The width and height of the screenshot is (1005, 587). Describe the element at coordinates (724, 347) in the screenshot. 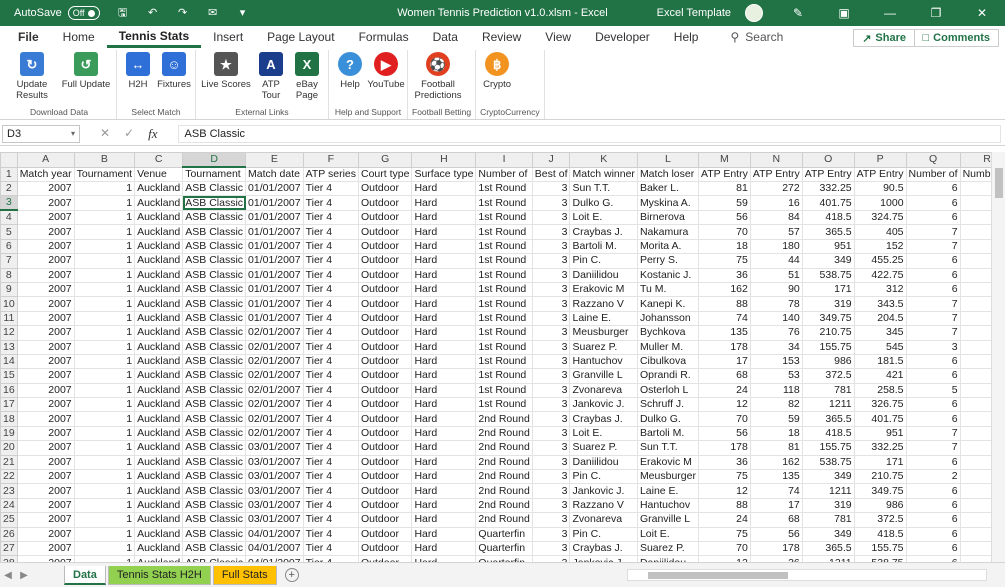

I see `cell: 178` at that location.